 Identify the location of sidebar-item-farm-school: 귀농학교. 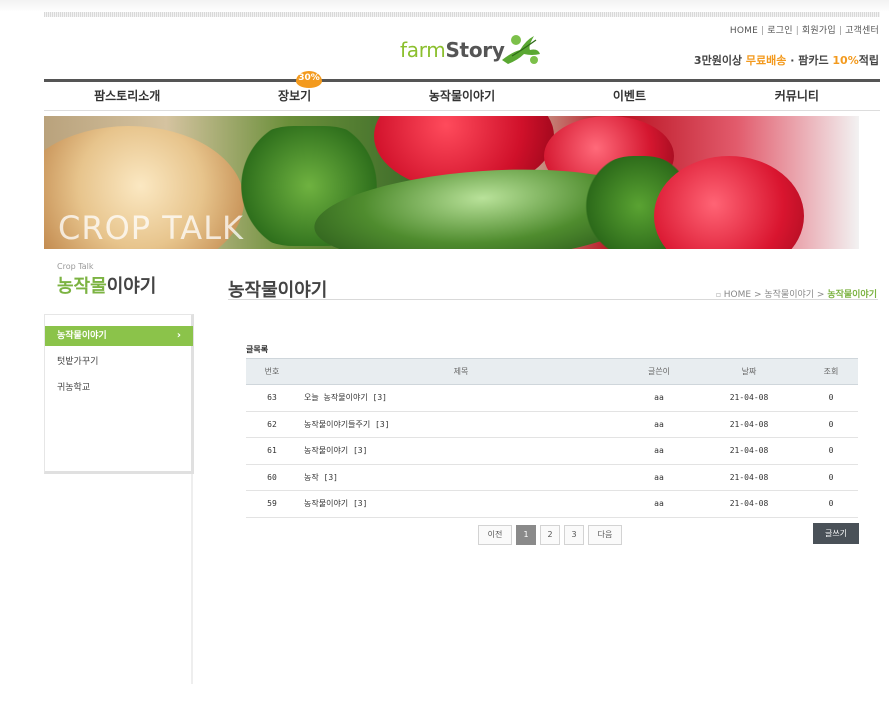
(119, 391).